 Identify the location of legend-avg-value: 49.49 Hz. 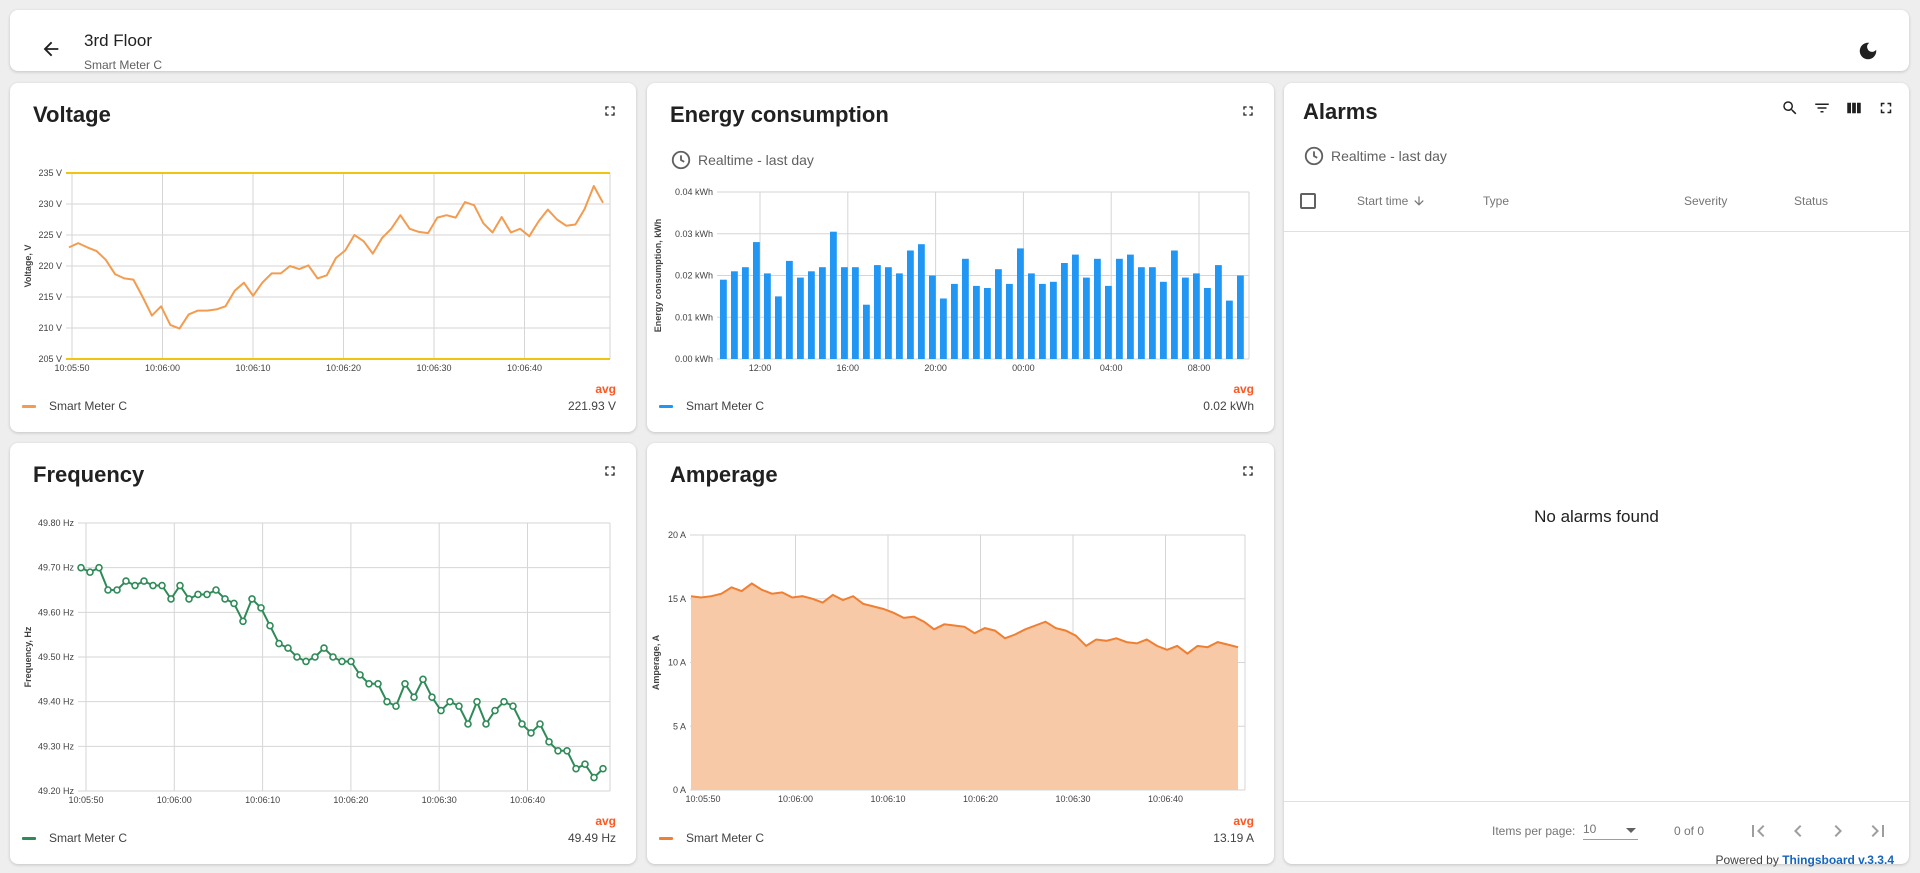
(591, 838).